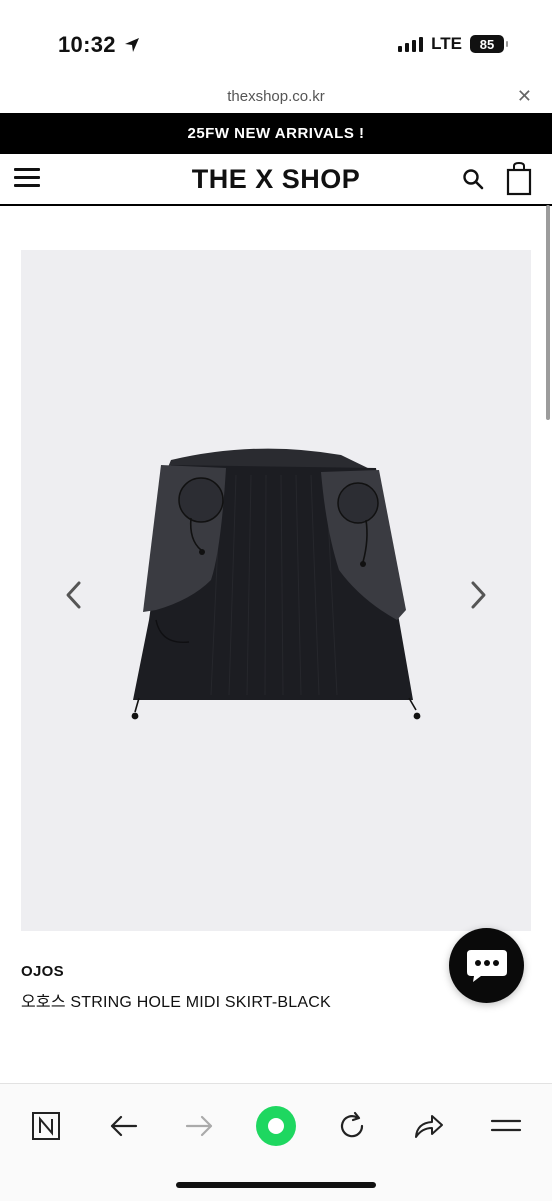 The image size is (552, 1201). I want to click on location-arrow-icon, so click(132, 45).